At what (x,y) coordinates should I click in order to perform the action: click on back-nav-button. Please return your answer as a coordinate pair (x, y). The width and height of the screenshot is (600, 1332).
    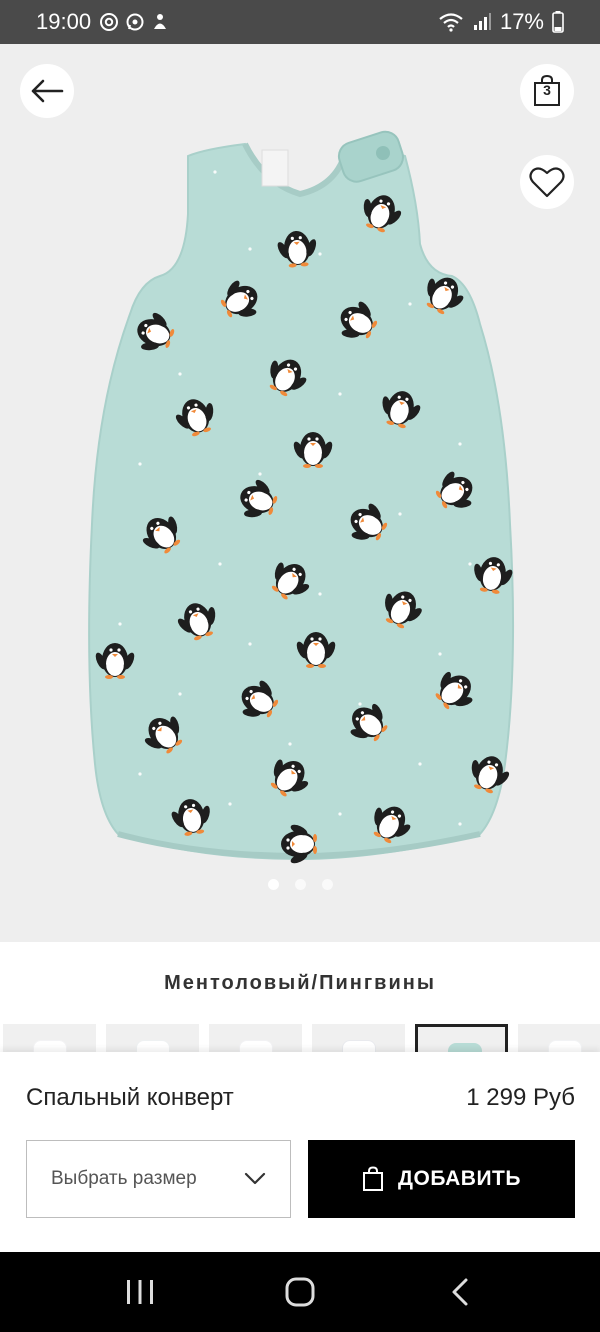
    Looking at the image, I should click on (460, 1292).